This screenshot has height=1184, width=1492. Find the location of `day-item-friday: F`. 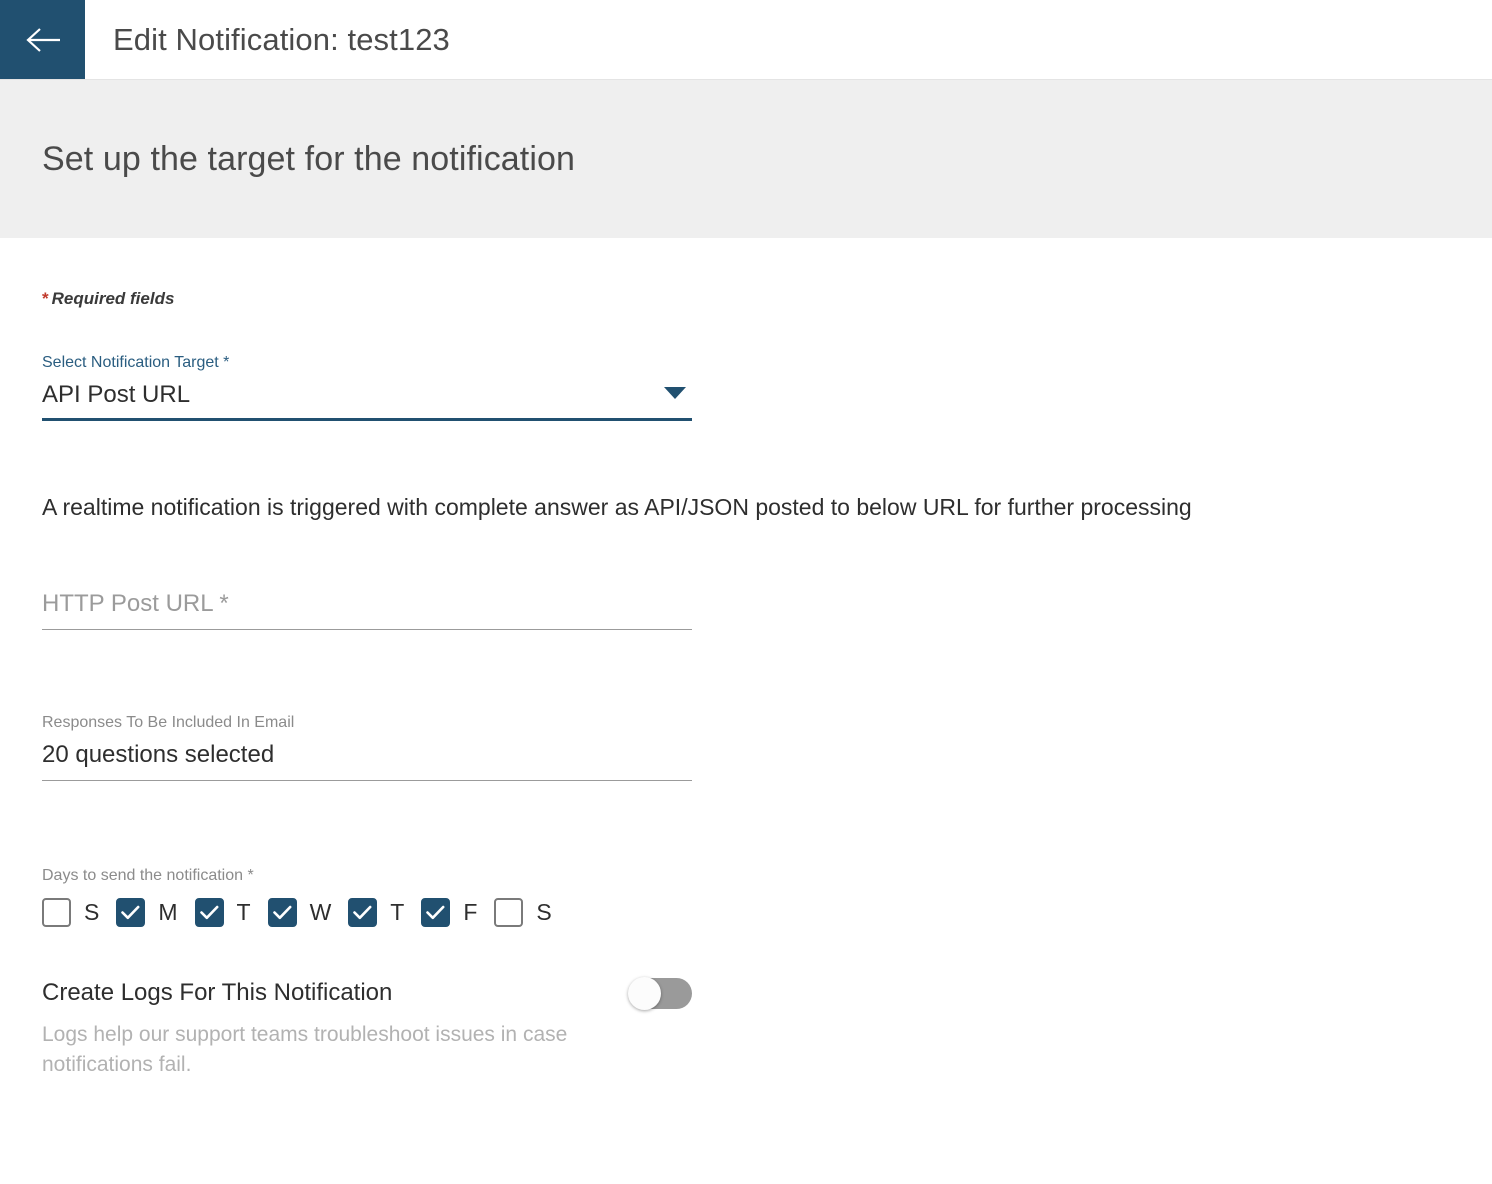

day-item-friday: F is located at coordinates (449, 913).